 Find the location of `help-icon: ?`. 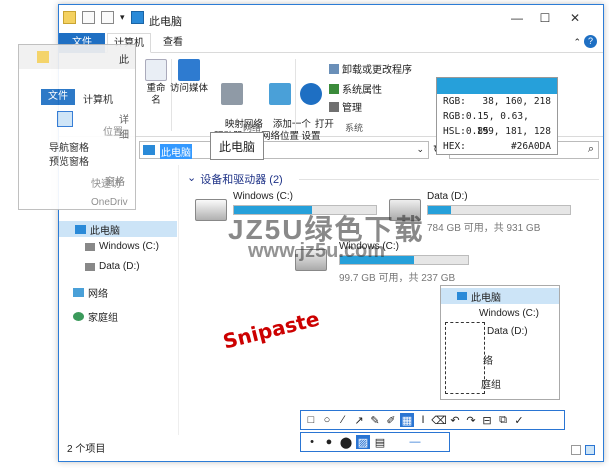

help-icon: ? is located at coordinates (590, 41).